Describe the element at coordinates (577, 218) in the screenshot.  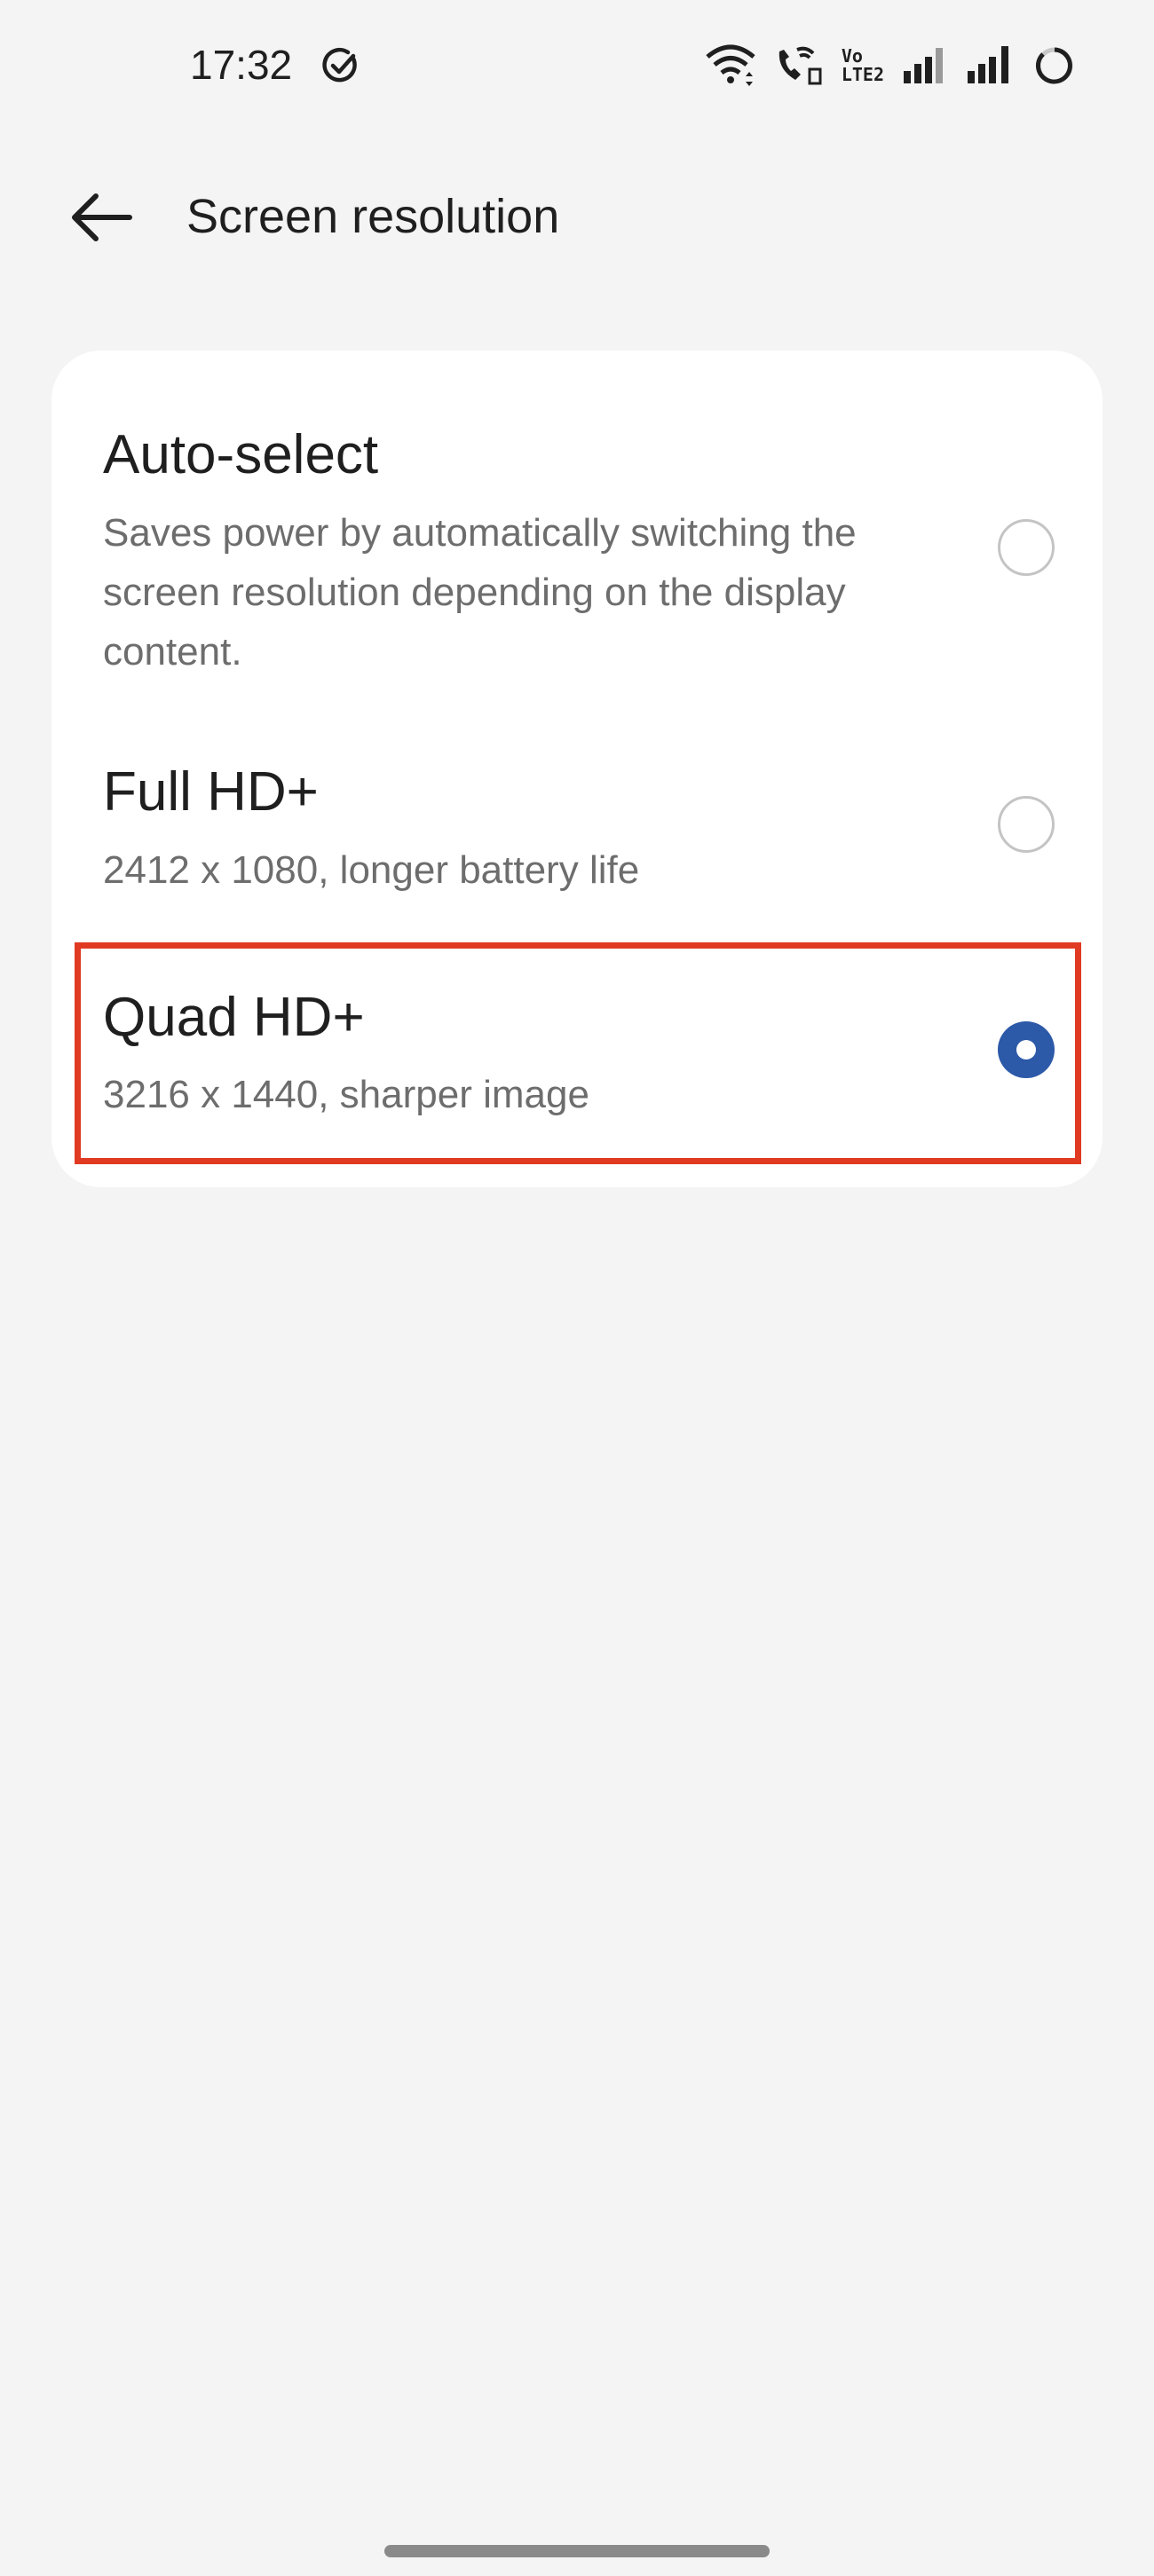
I see `header: Screen resolution` at that location.